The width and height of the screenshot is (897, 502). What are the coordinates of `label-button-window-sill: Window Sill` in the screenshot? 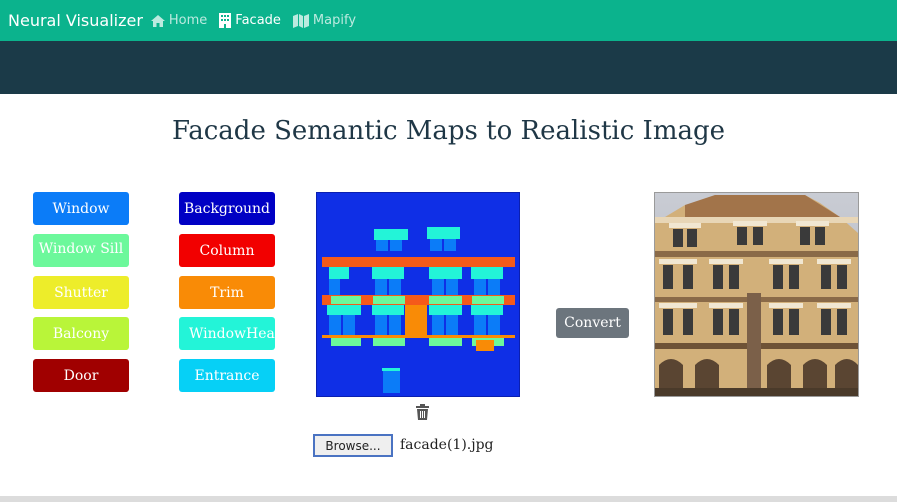 It's located at (81, 250).